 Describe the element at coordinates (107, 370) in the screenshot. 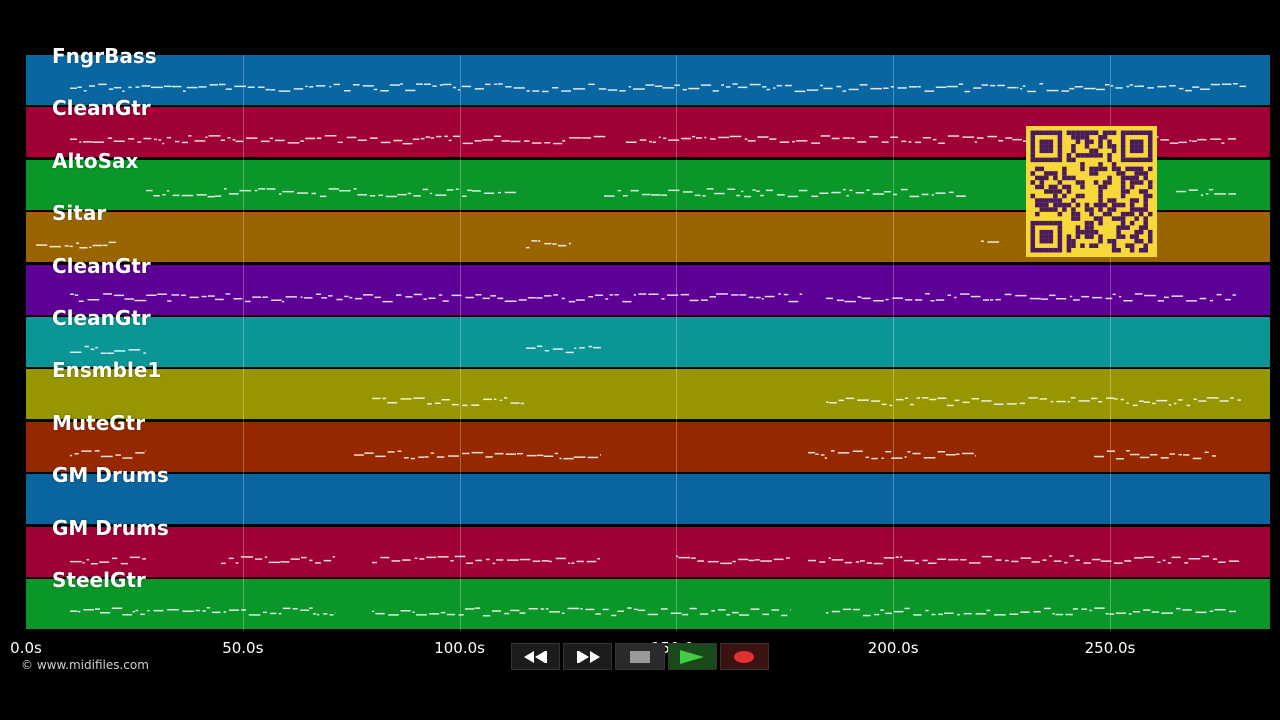

I see `track-name: Ensmble1` at that location.